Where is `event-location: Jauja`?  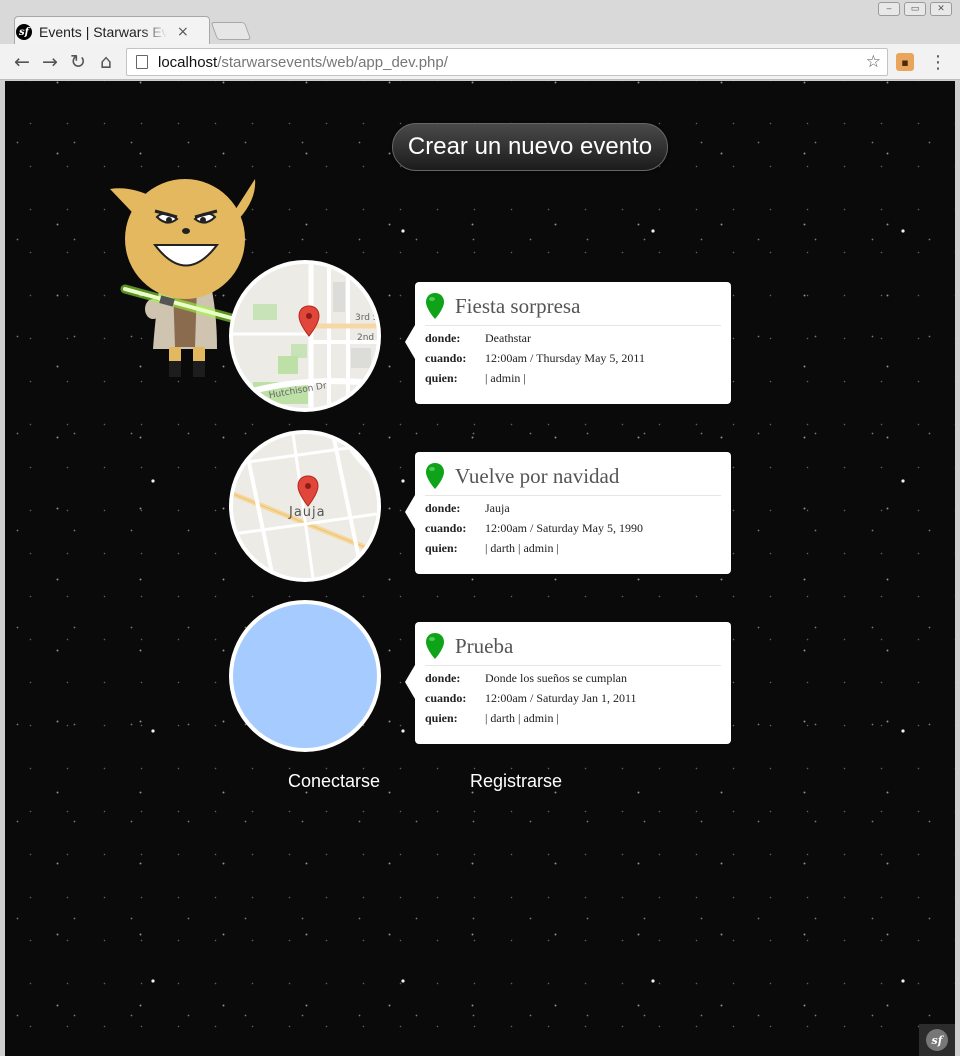 event-location: Jauja is located at coordinates (497, 508).